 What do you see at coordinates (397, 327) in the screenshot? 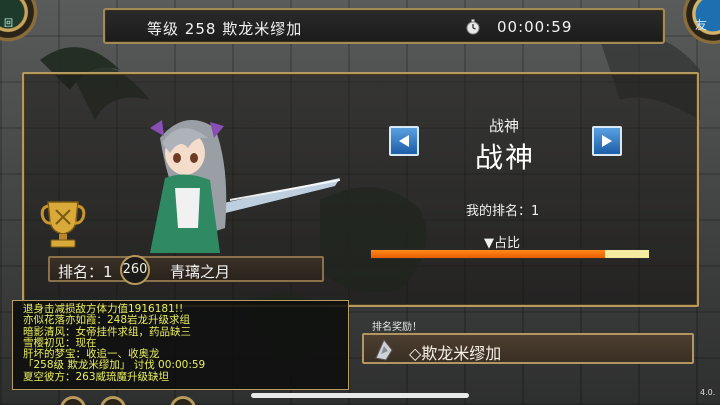
I see `reward-label: 排名奖励！` at bounding box center [397, 327].